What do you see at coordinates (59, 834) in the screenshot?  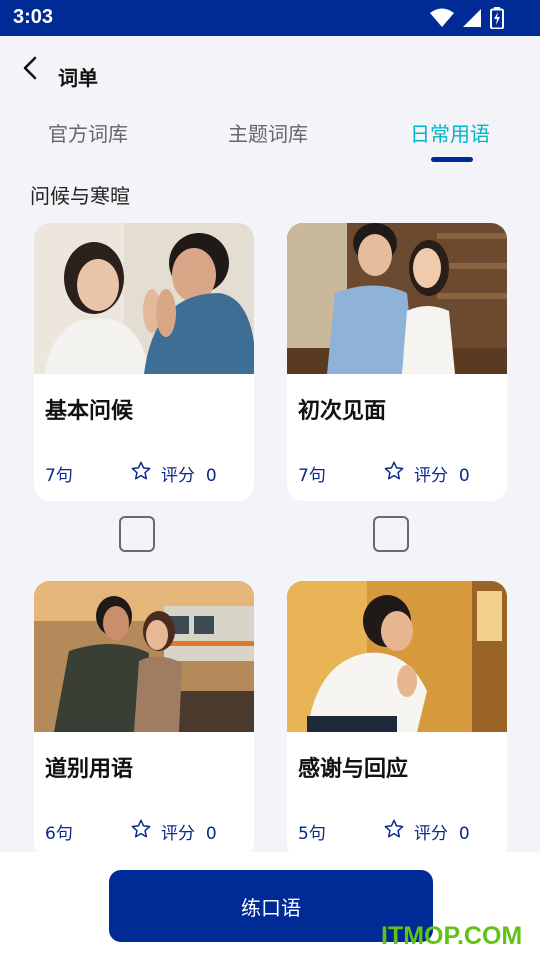 I see `phrase-count: 6句` at bounding box center [59, 834].